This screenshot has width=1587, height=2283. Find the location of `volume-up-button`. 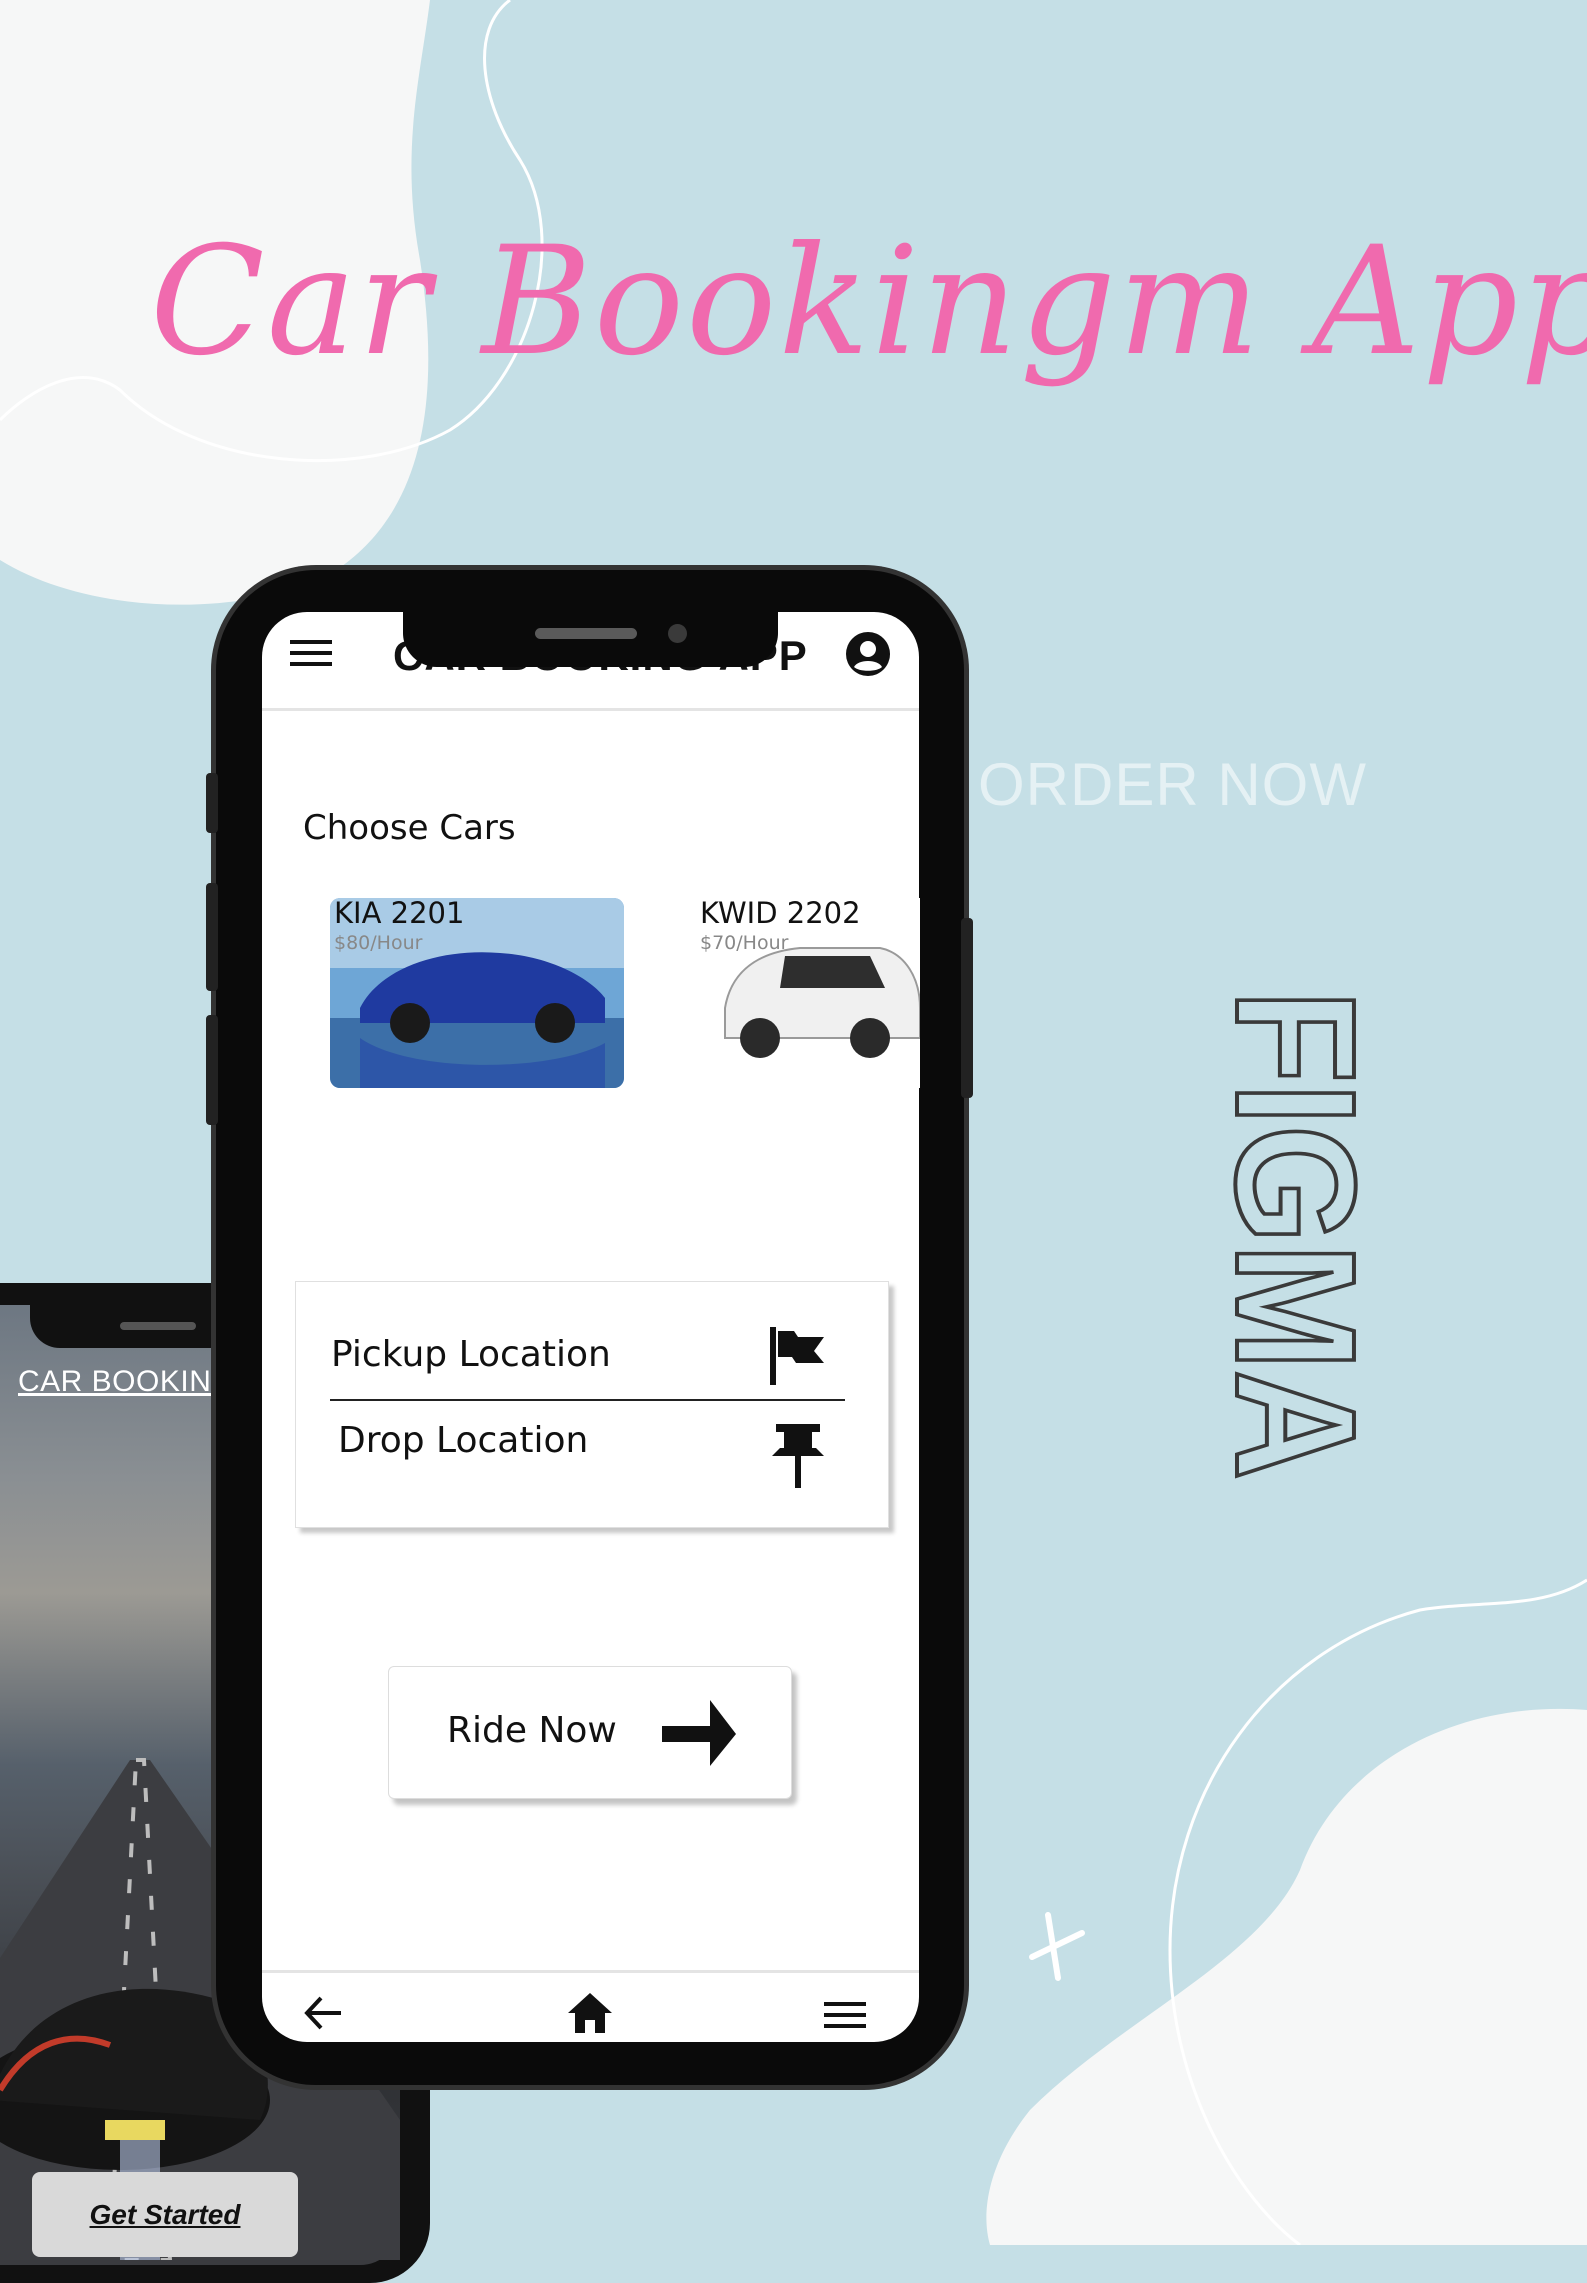

volume-up-button is located at coordinates (212, 937).